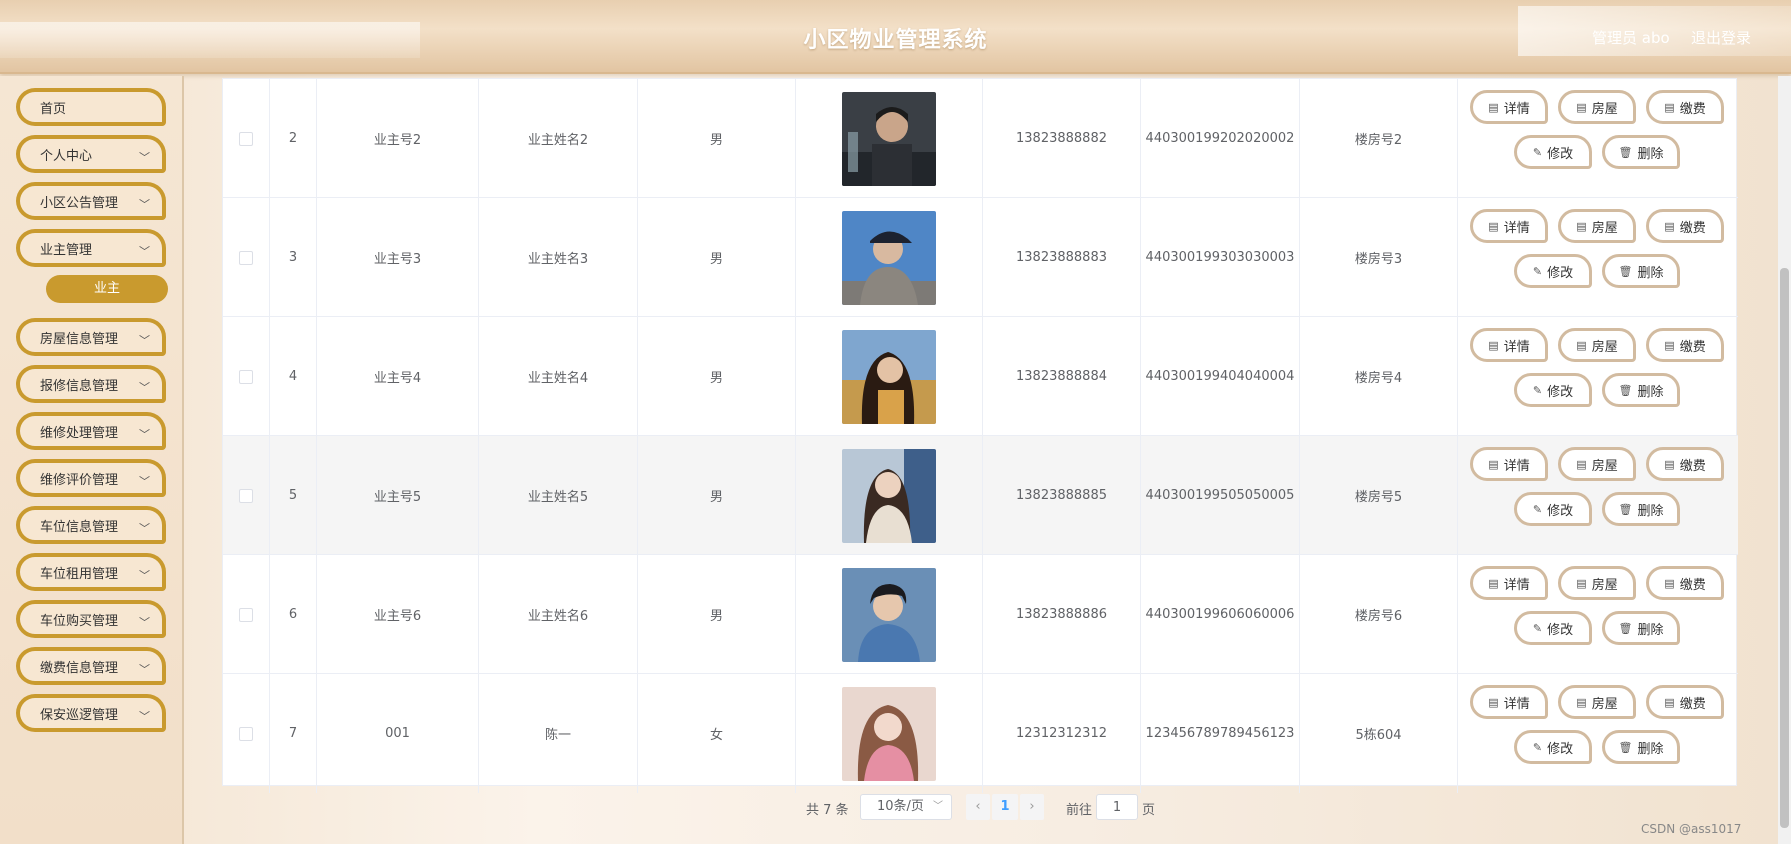  Describe the element at coordinates (1032, 807) in the screenshot. I see `next-page-button: ›` at that location.